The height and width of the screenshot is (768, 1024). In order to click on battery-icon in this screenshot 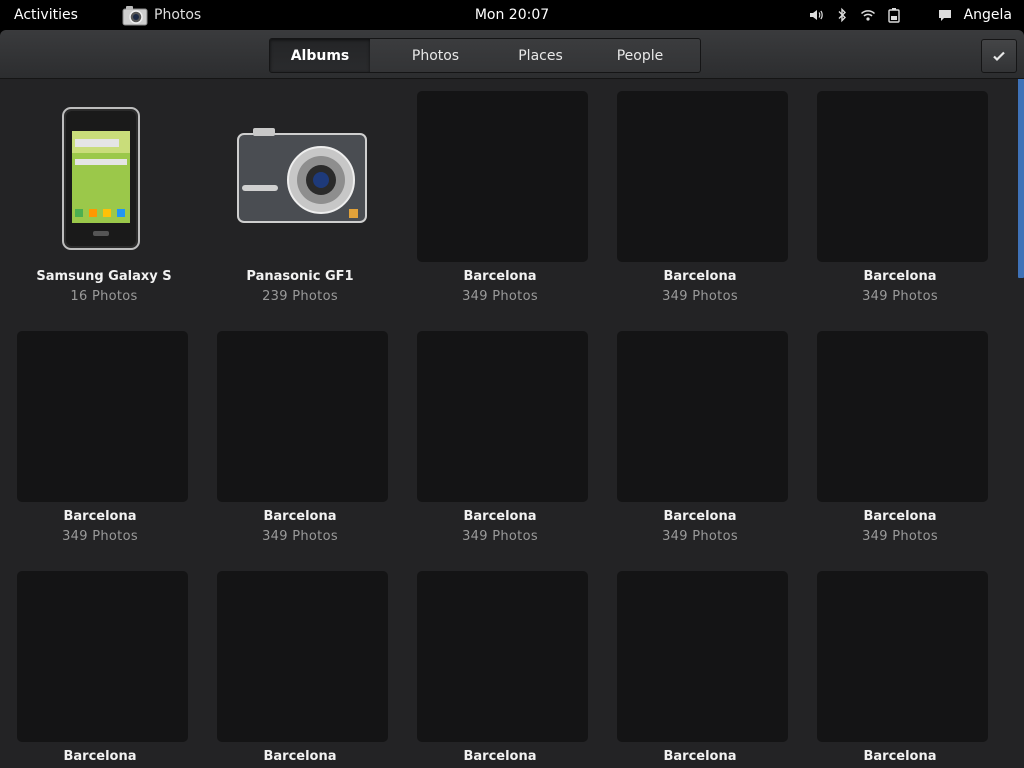, I will do `click(894, 15)`.